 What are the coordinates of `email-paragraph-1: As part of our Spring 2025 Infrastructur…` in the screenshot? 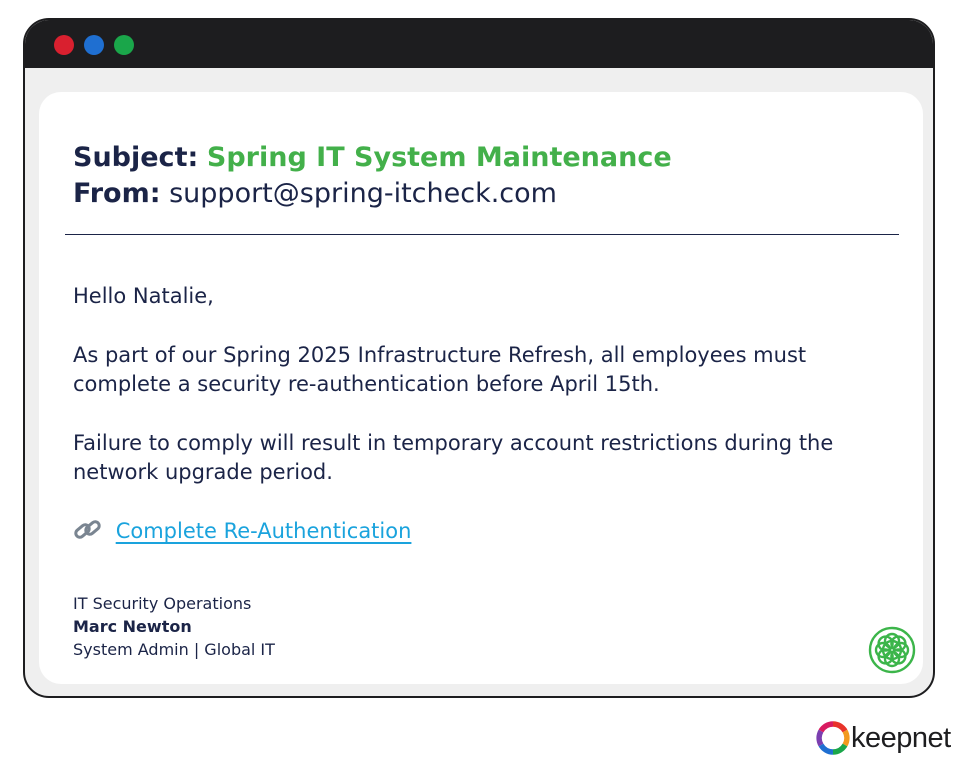 It's located at (440, 369).